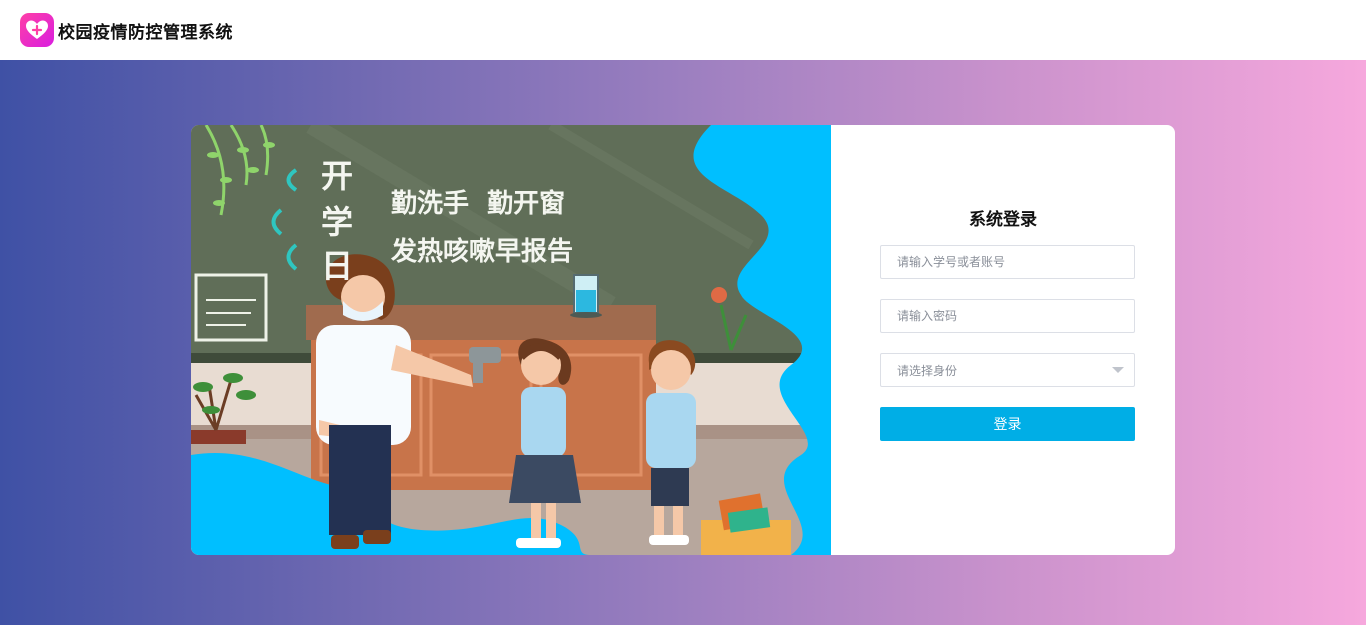  I want to click on password-field, so click(1007, 316).